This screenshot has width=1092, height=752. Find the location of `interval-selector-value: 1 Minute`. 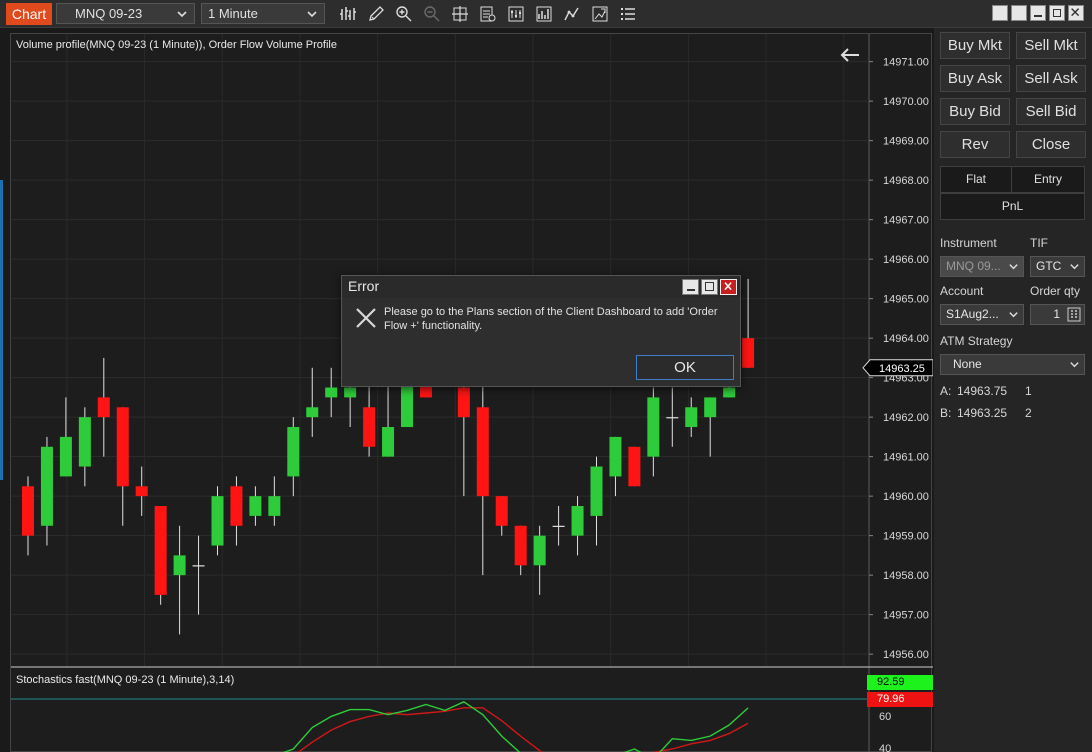

interval-selector-value: 1 Minute is located at coordinates (233, 13).